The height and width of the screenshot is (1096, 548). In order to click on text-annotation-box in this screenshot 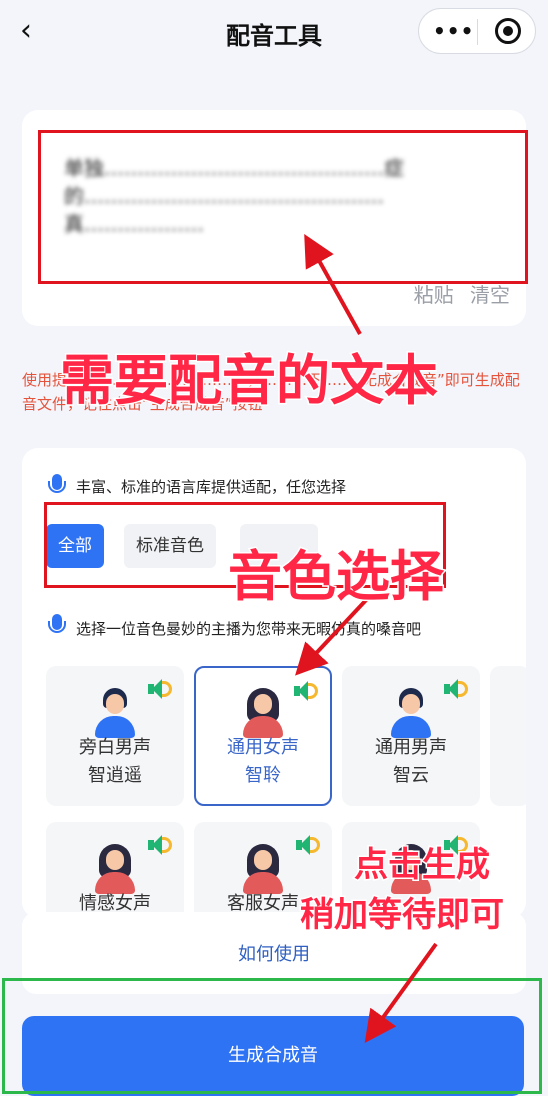, I will do `click(283, 207)`.